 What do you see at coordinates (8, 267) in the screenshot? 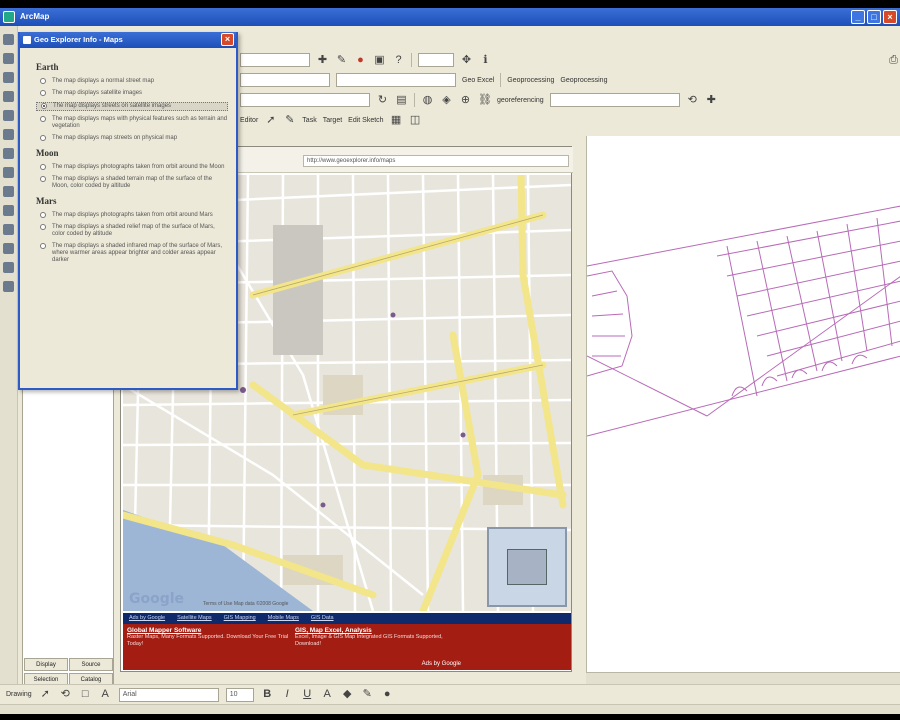
I see `hyperlink-icon` at bounding box center [8, 267].